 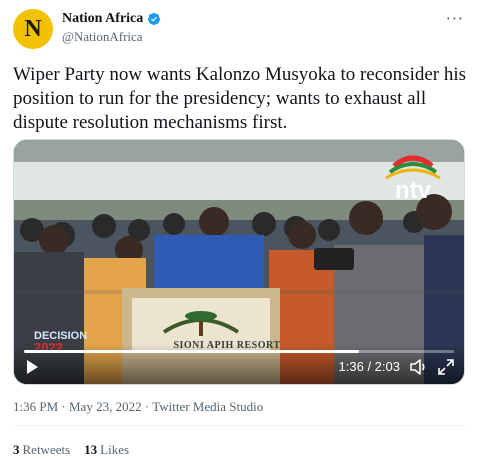 What do you see at coordinates (207, 406) in the screenshot?
I see `tweet-source: Twitter Media Studio` at bounding box center [207, 406].